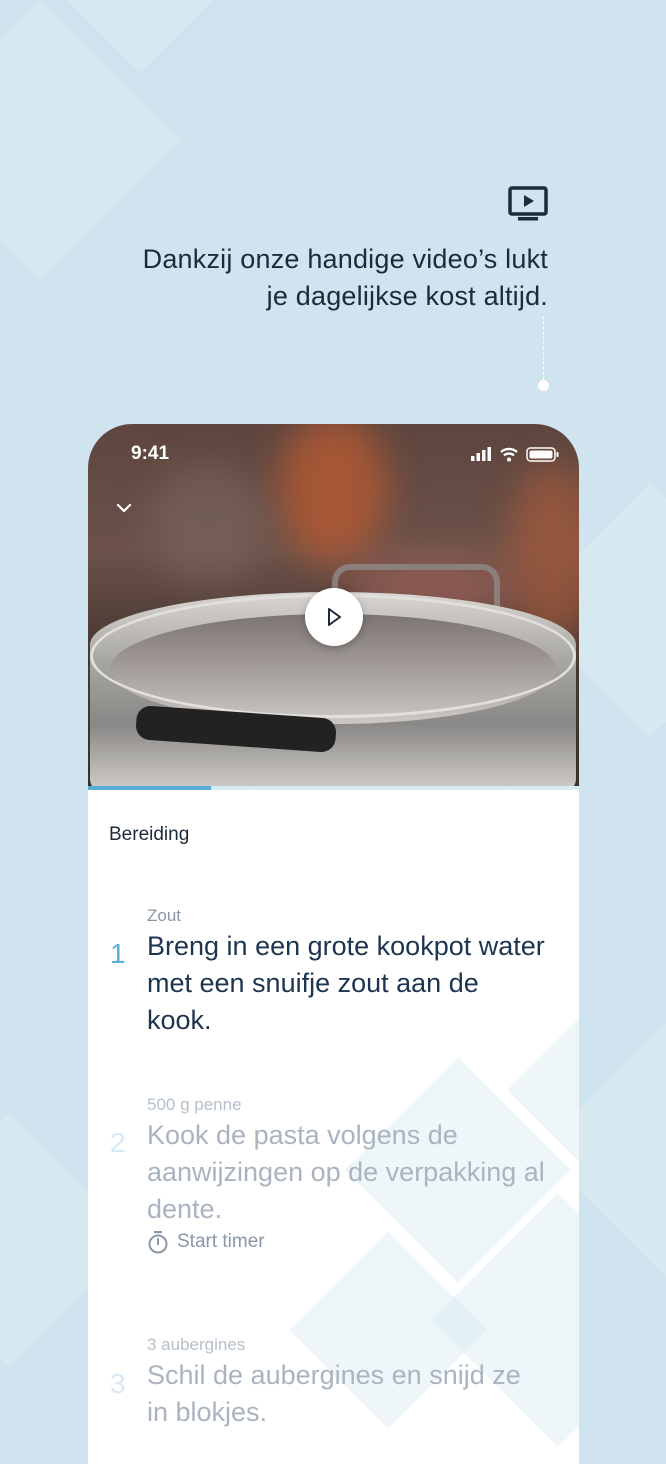 The image size is (666, 1464). I want to click on step-number: 2, so click(118, 1142).